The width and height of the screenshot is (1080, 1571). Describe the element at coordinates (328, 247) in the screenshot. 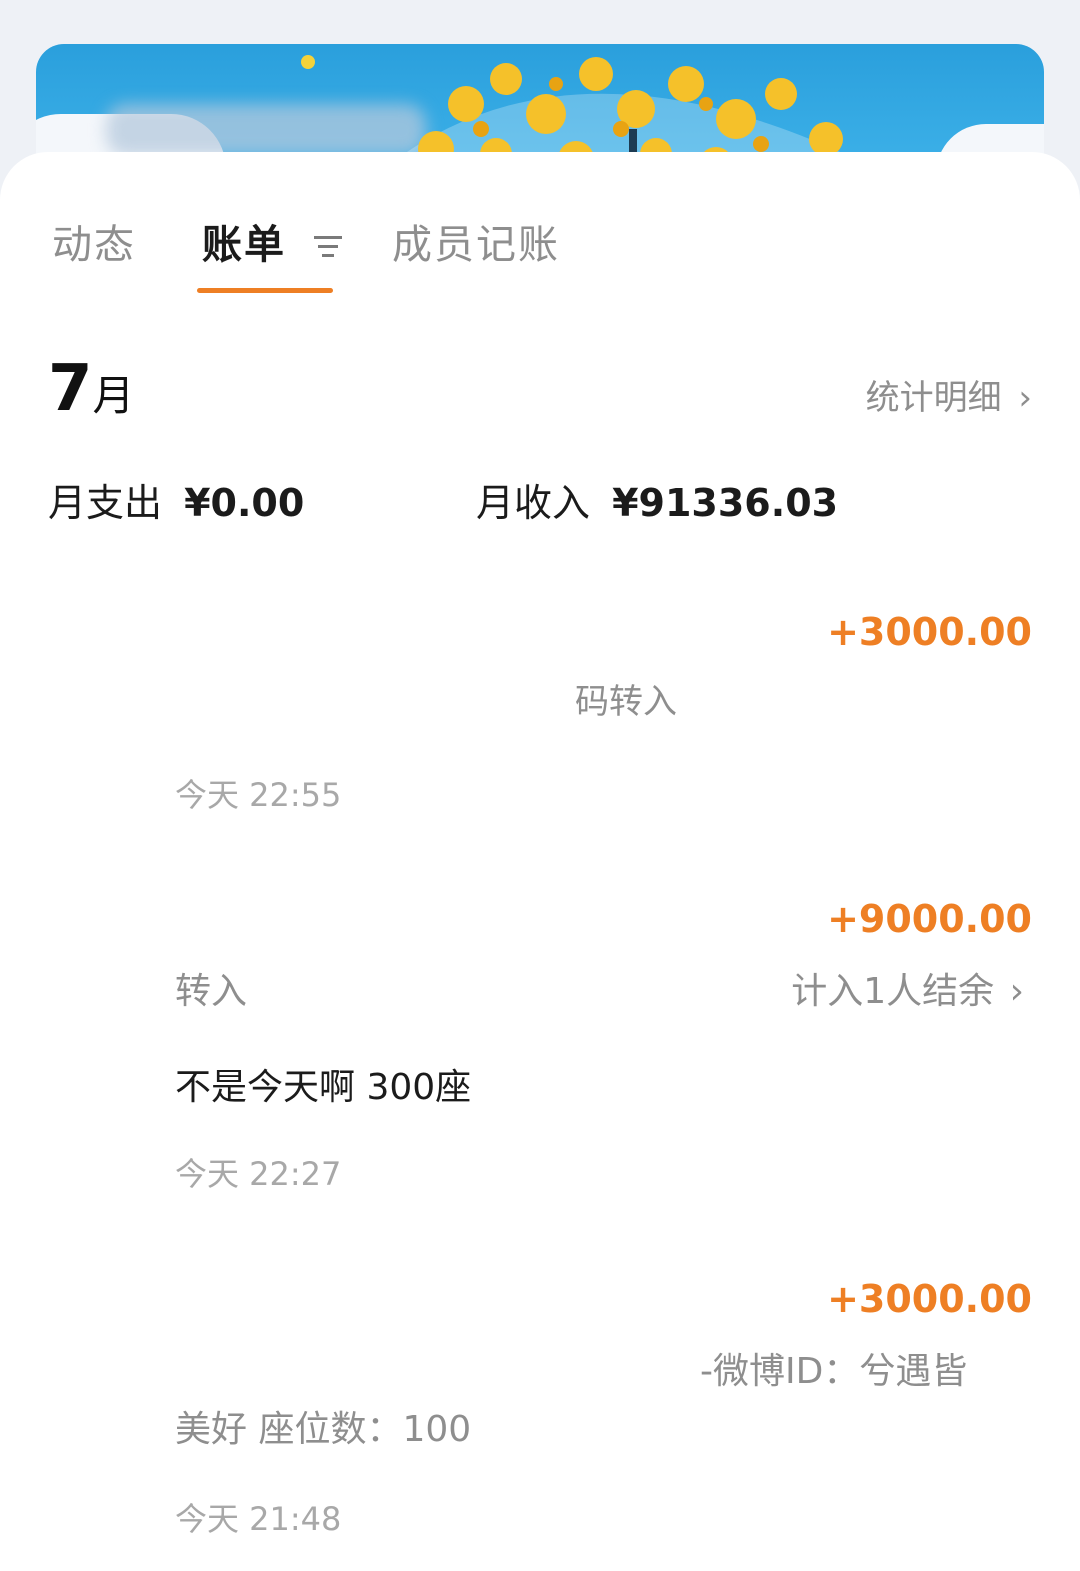

I see `filter-icon` at that location.